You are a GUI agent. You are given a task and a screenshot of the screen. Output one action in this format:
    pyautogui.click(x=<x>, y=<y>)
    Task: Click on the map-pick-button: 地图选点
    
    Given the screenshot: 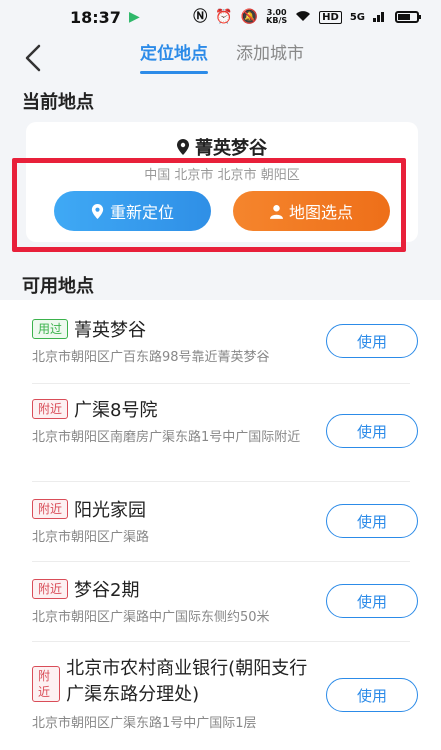 What is the action you would take?
    pyautogui.click(x=311, y=211)
    